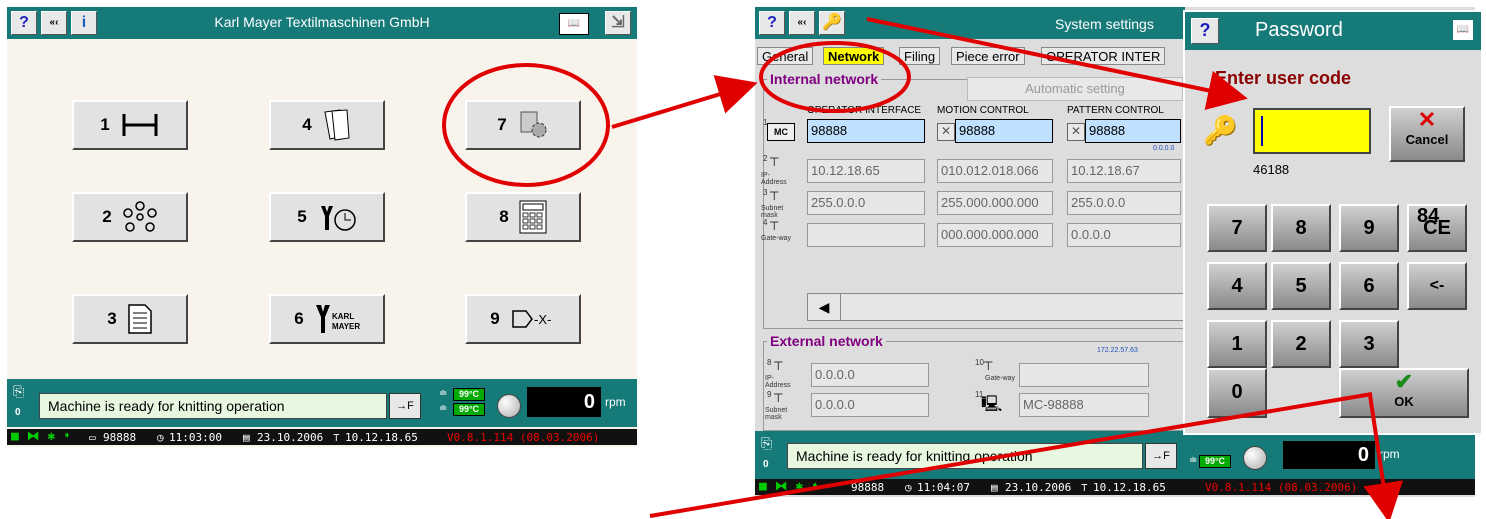  Describe the element at coordinates (1011, 455) in the screenshot. I see `arrow-to-bottom-left` at that location.